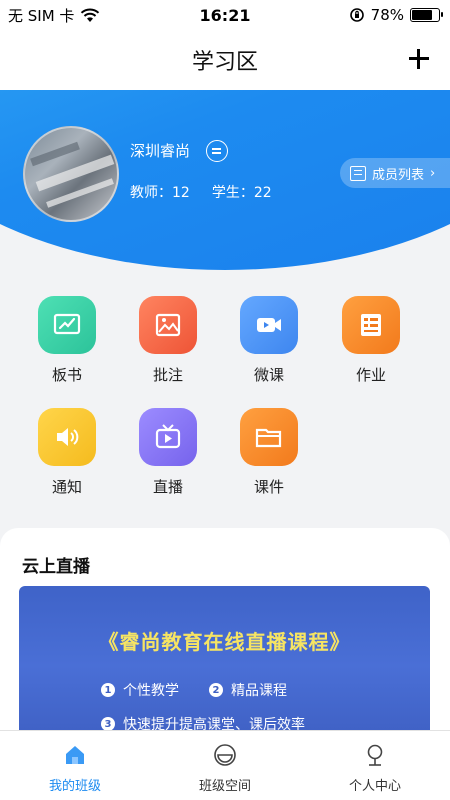  Describe the element at coordinates (398, 175) in the screenshot. I see `member-list-label: 成员列表` at that location.